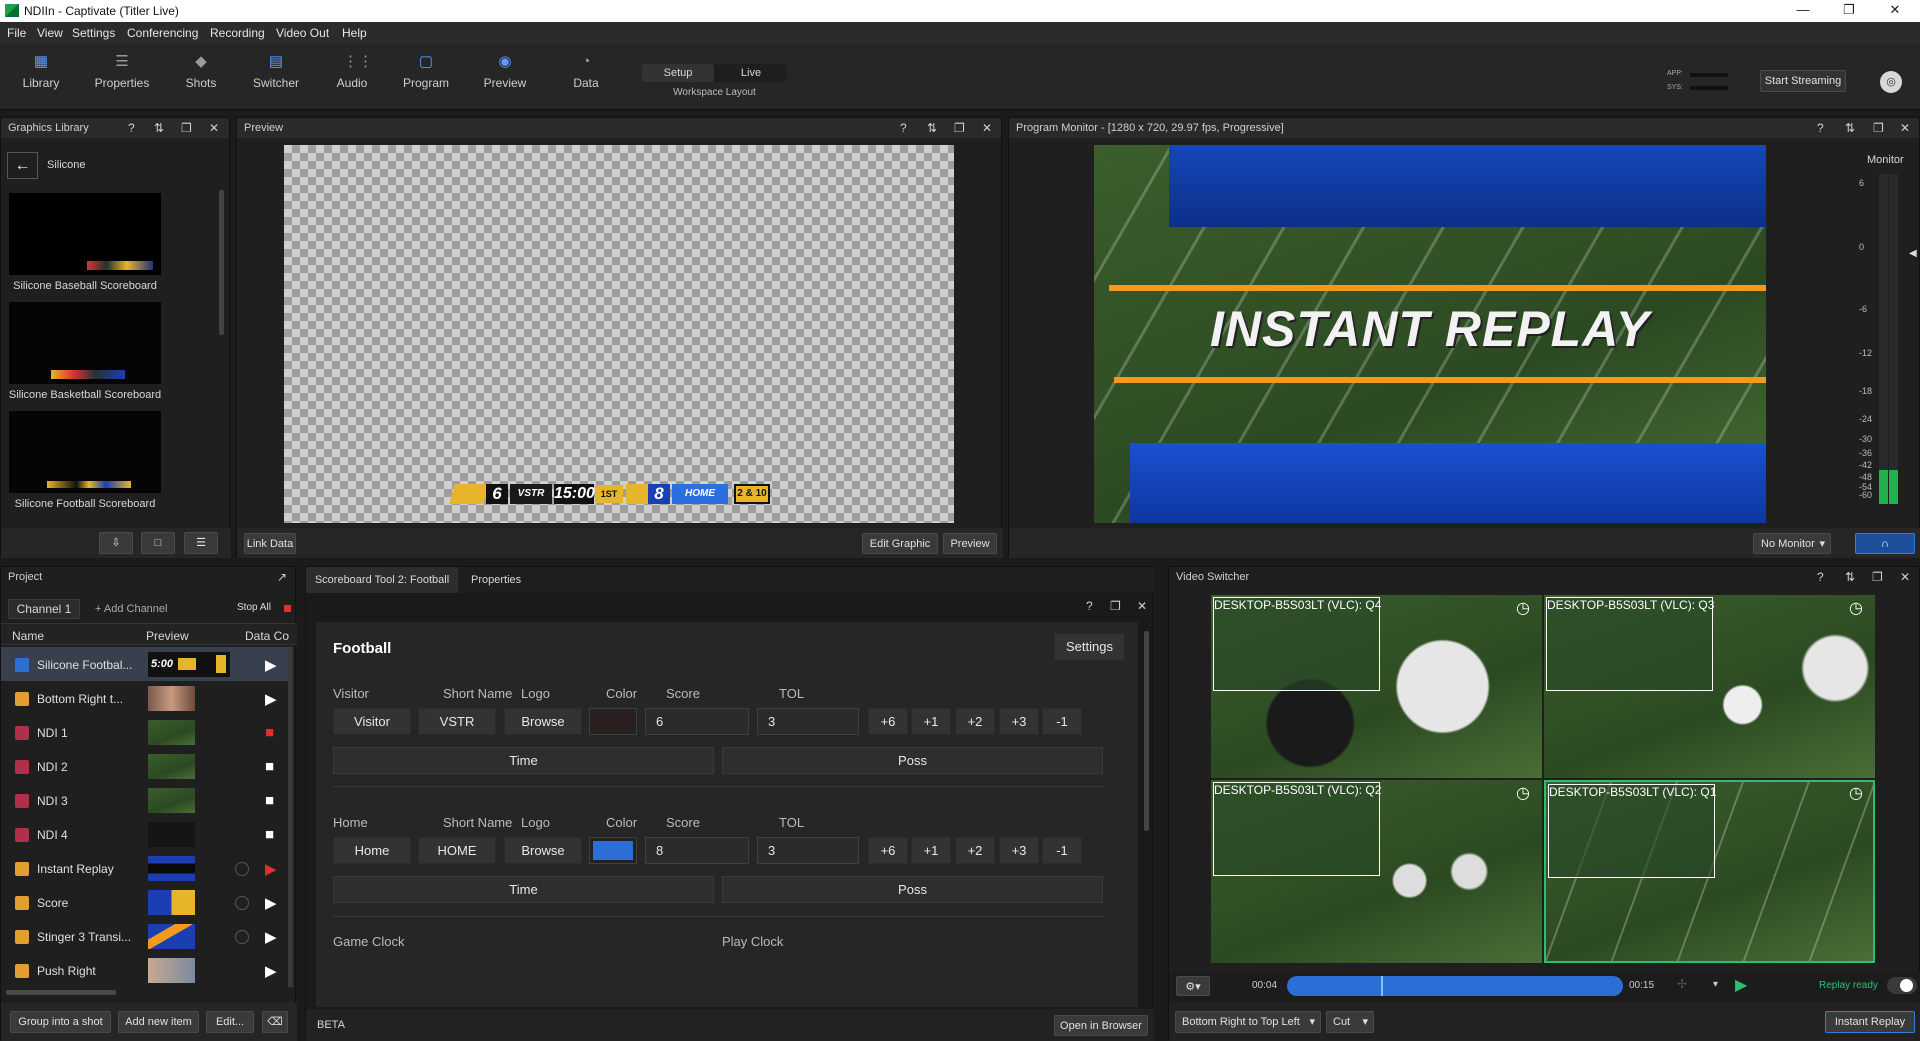 The height and width of the screenshot is (1041, 1920). I want to click on home-plus6-button: +6, so click(888, 850).